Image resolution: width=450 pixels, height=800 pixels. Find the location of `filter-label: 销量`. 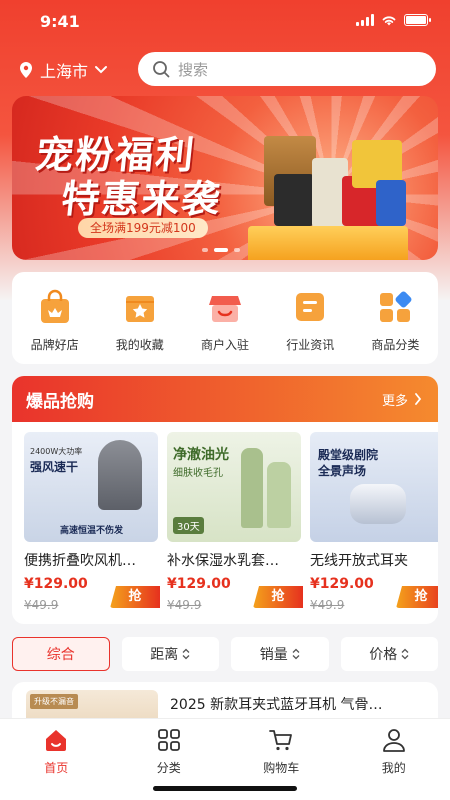

filter-label: 销量 is located at coordinates (273, 655).